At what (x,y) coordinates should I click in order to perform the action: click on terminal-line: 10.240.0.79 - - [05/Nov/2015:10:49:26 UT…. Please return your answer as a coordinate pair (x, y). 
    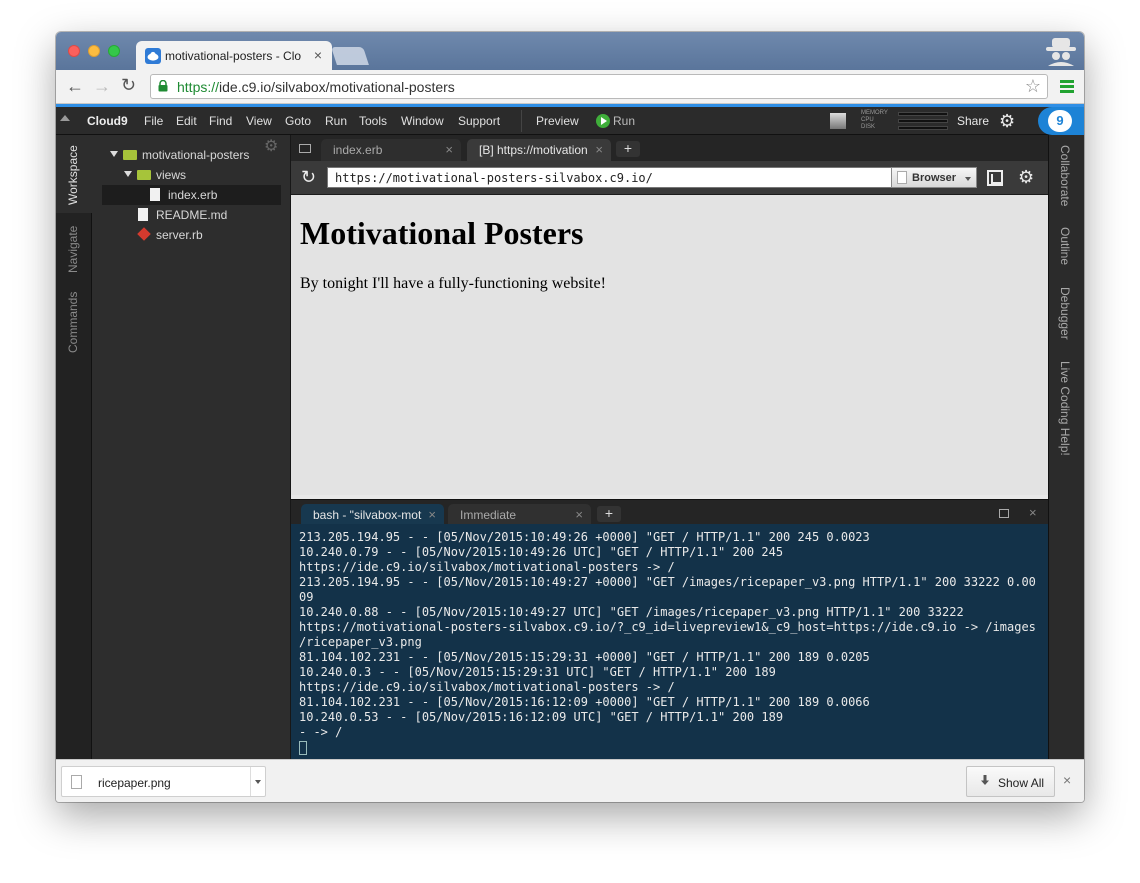
    Looking at the image, I should click on (541, 552).